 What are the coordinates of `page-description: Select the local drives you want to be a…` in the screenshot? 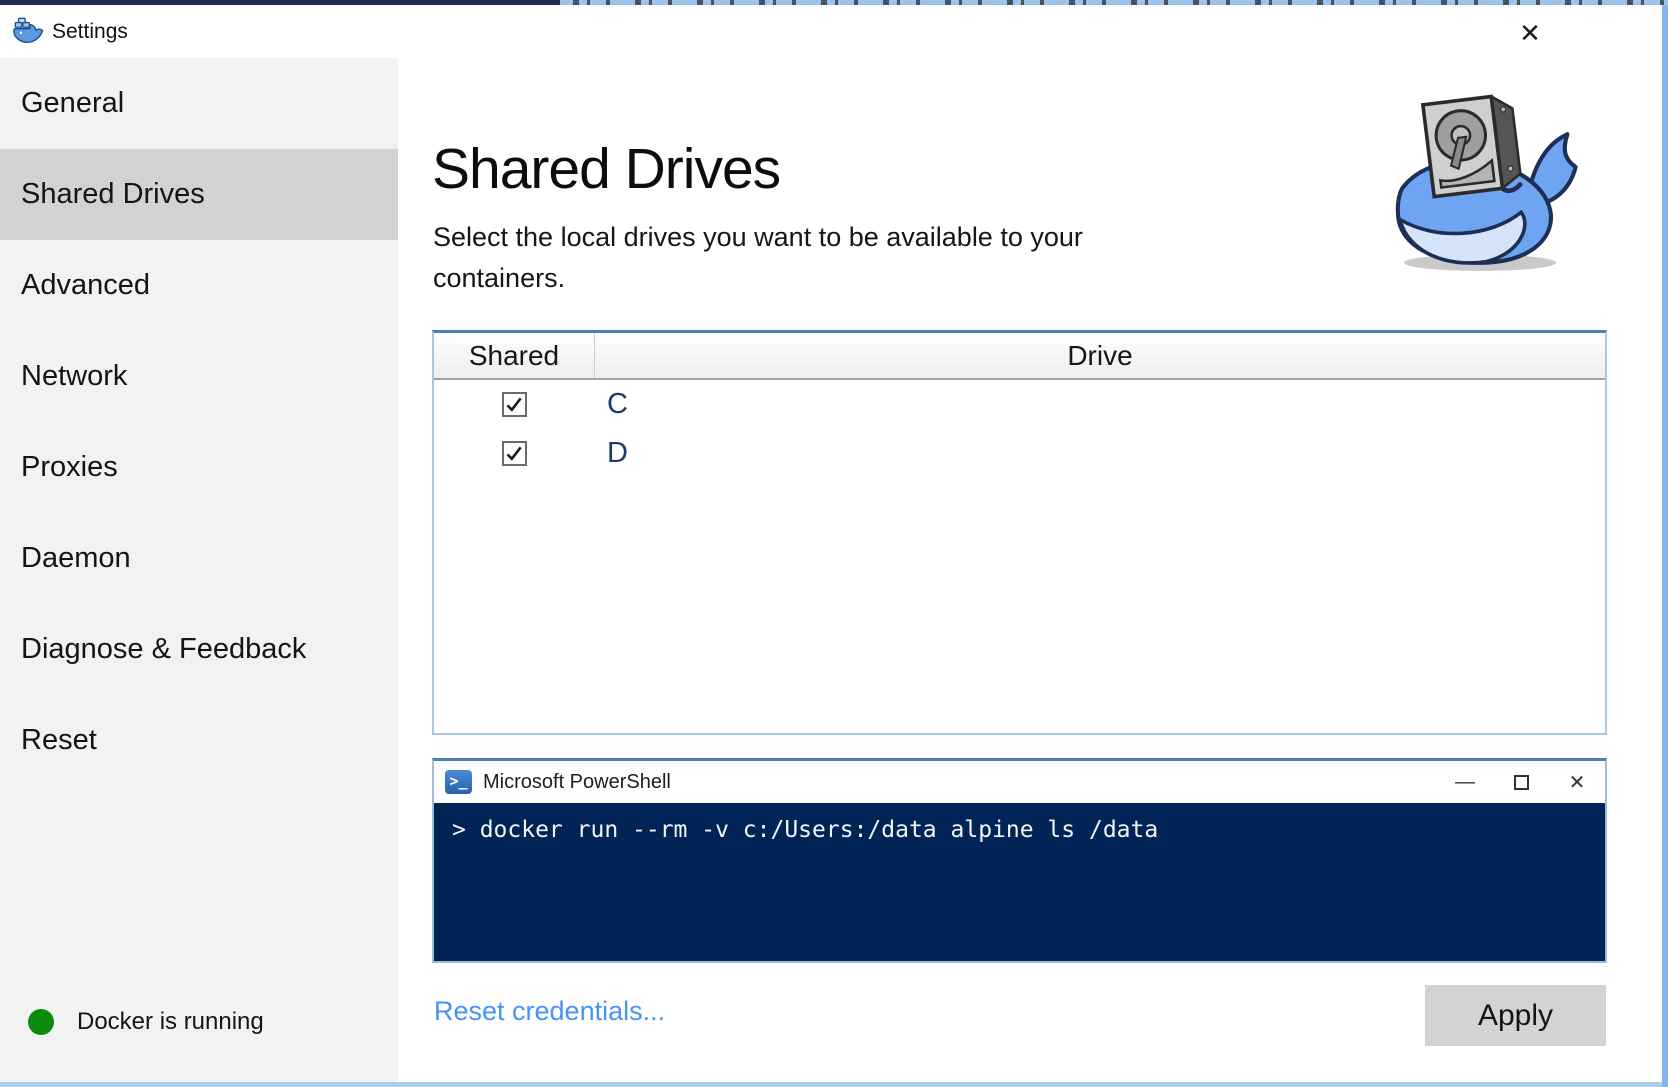 It's located at (758, 257).